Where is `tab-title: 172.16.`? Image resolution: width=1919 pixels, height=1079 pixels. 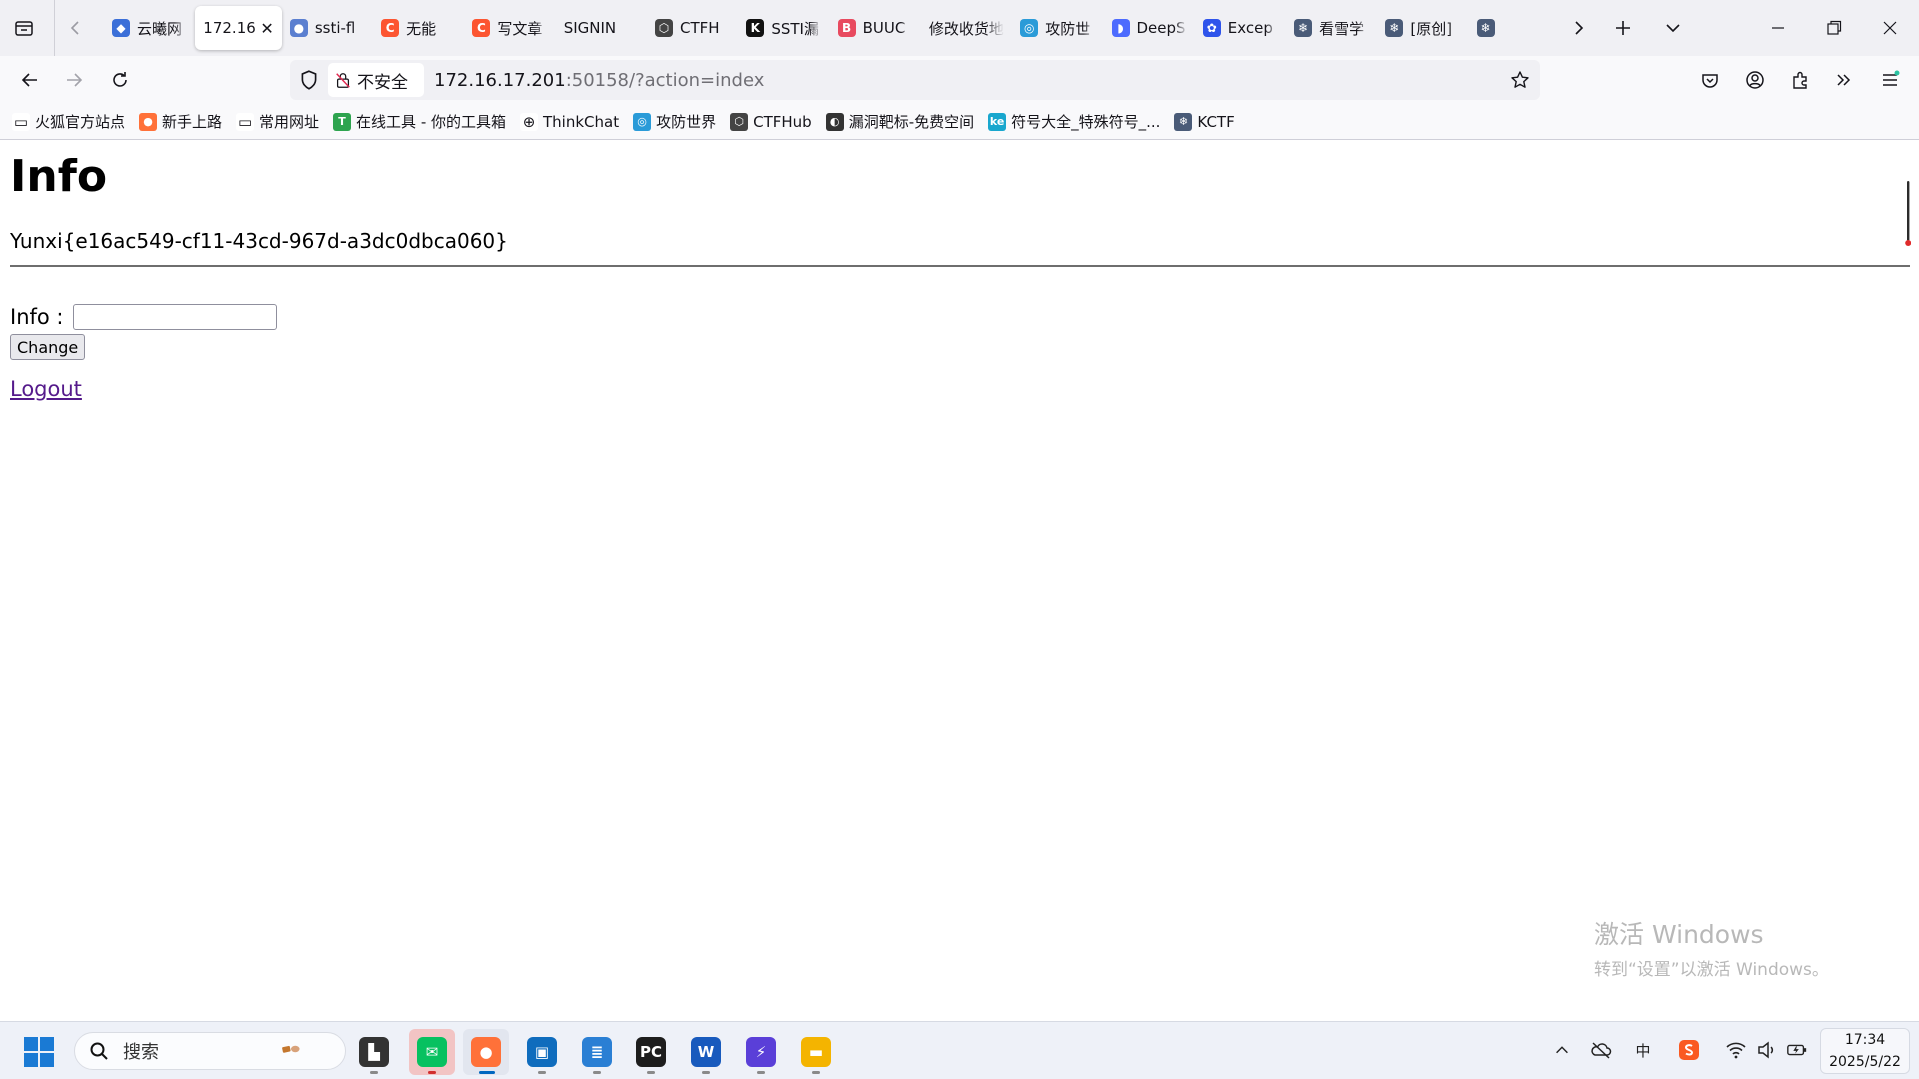 tab-title: 172.16. is located at coordinates (230, 28).